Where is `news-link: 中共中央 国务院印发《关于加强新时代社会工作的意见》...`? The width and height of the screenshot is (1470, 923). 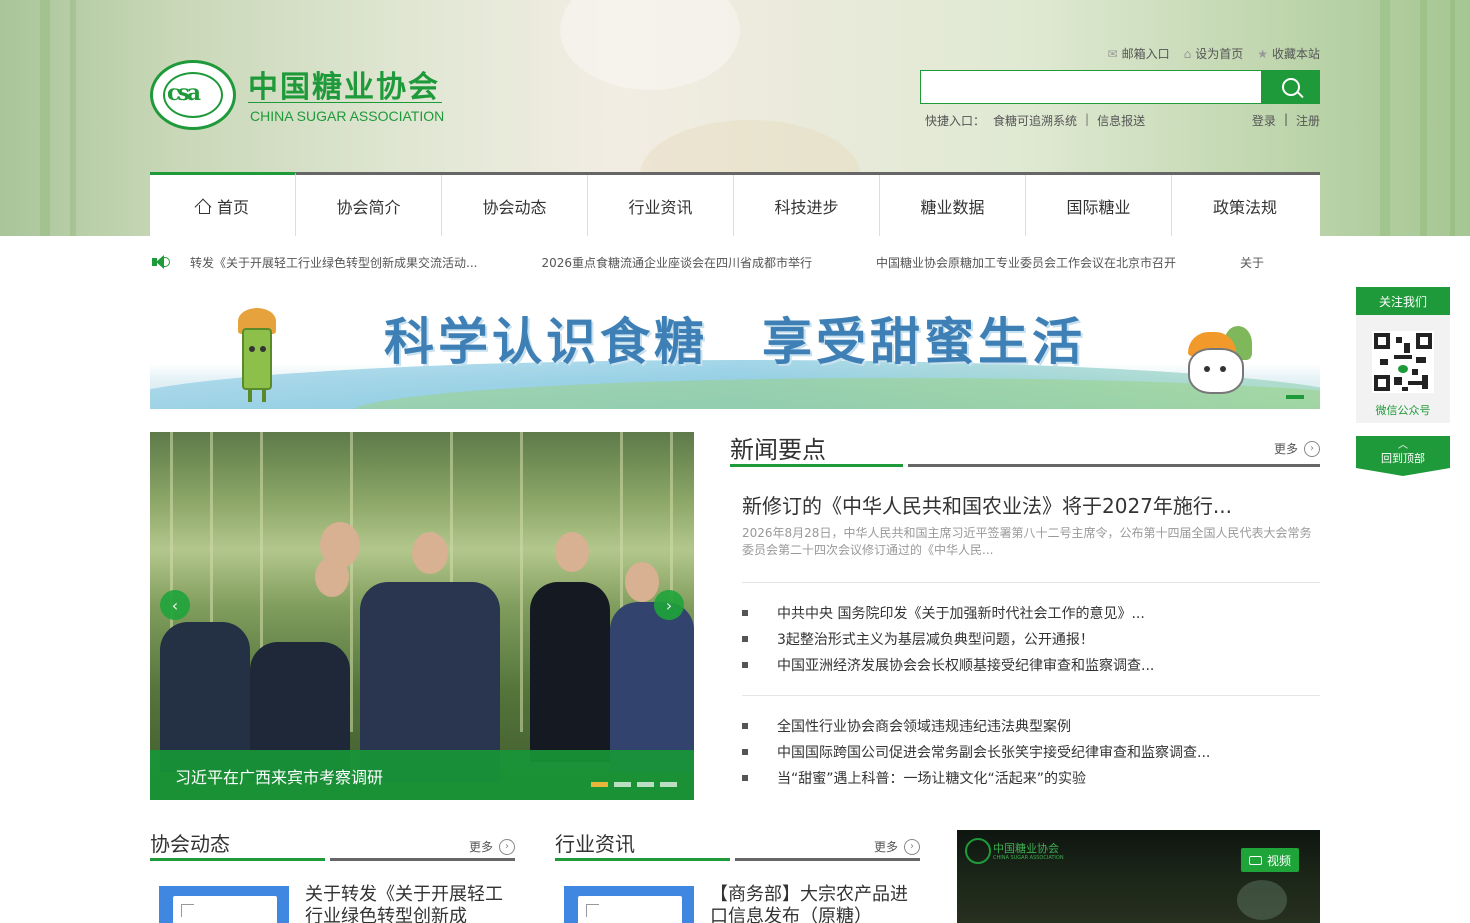
news-link: 中共中央 国务院印发《关于加强新时代社会工作的意见》... is located at coordinates (961, 613).